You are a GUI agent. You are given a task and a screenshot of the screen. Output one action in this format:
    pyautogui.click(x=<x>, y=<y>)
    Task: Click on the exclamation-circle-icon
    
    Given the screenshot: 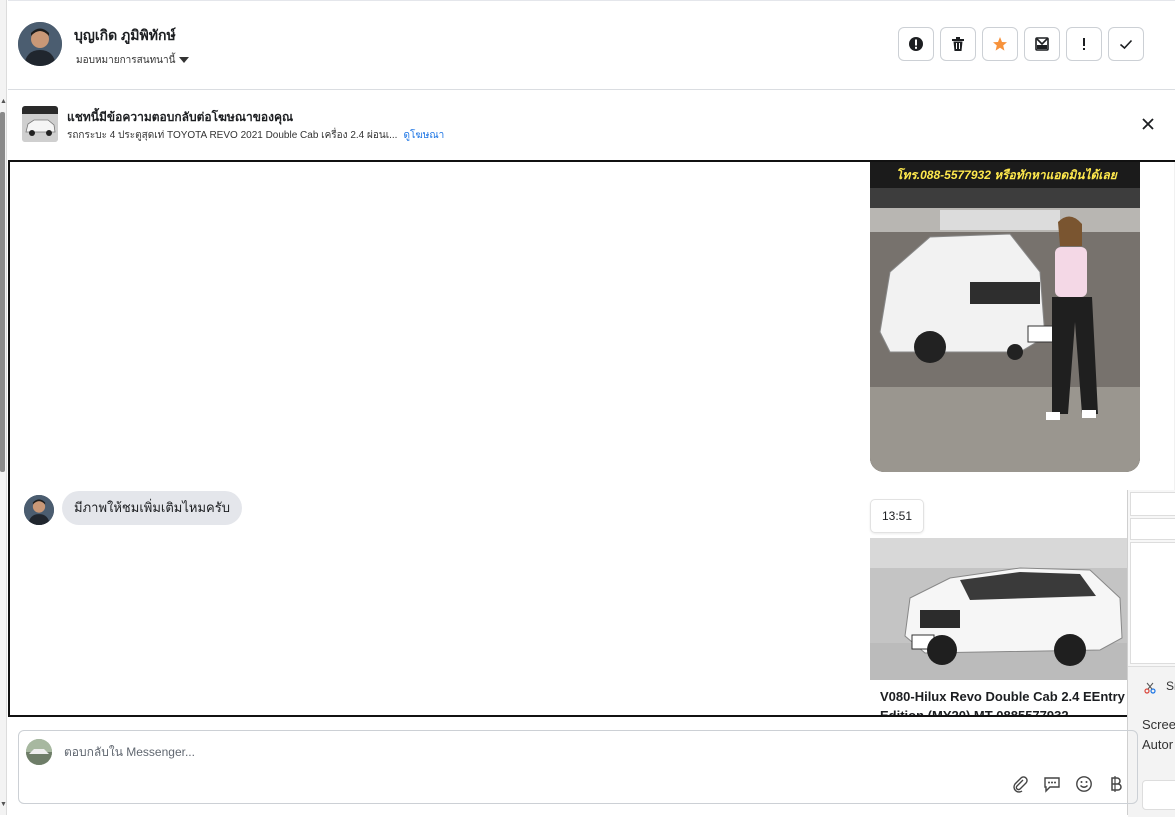 What is the action you would take?
    pyautogui.click(x=916, y=44)
    